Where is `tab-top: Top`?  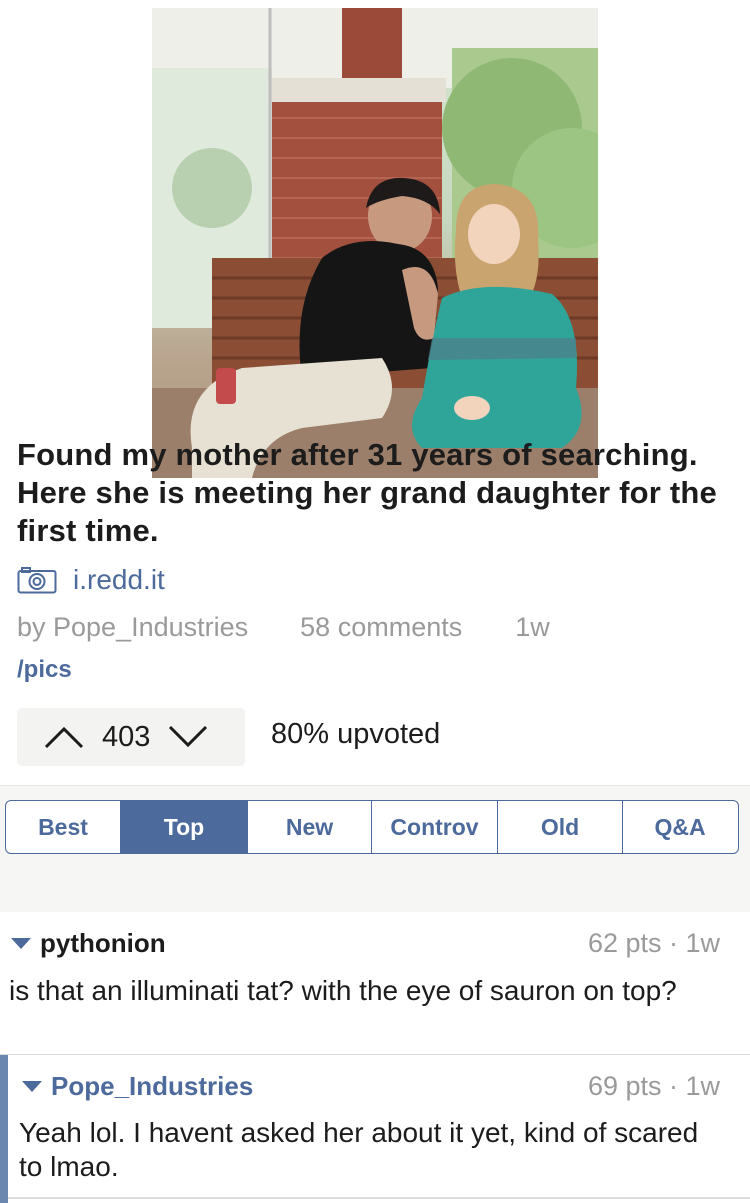 tab-top: Top is located at coordinates (184, 827).